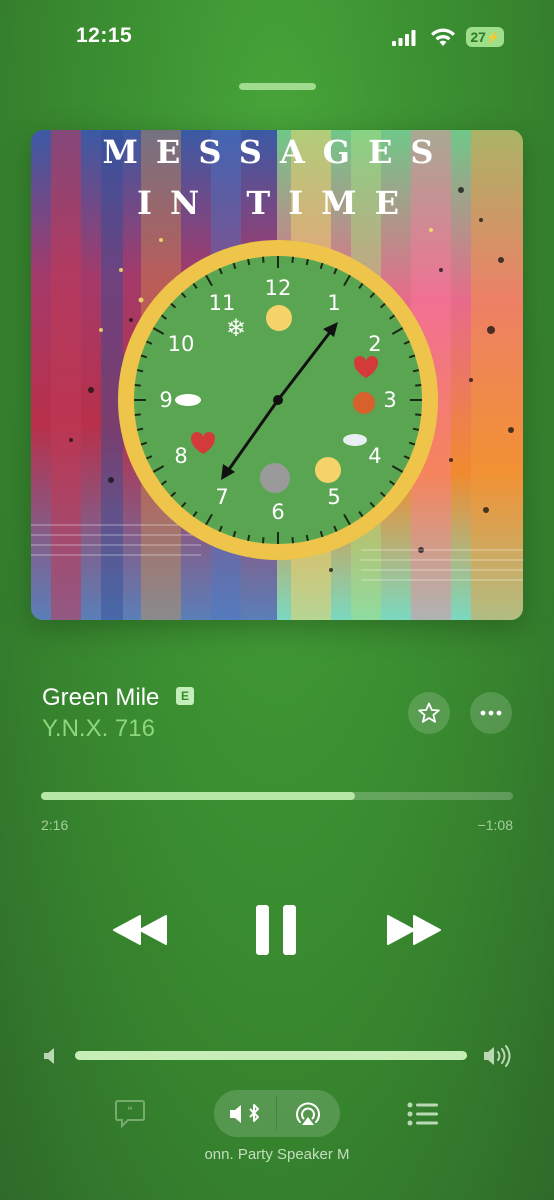  Describe the element at coordinates (389, 400) in the screenshot. I see `clock-number: 3` at that location.